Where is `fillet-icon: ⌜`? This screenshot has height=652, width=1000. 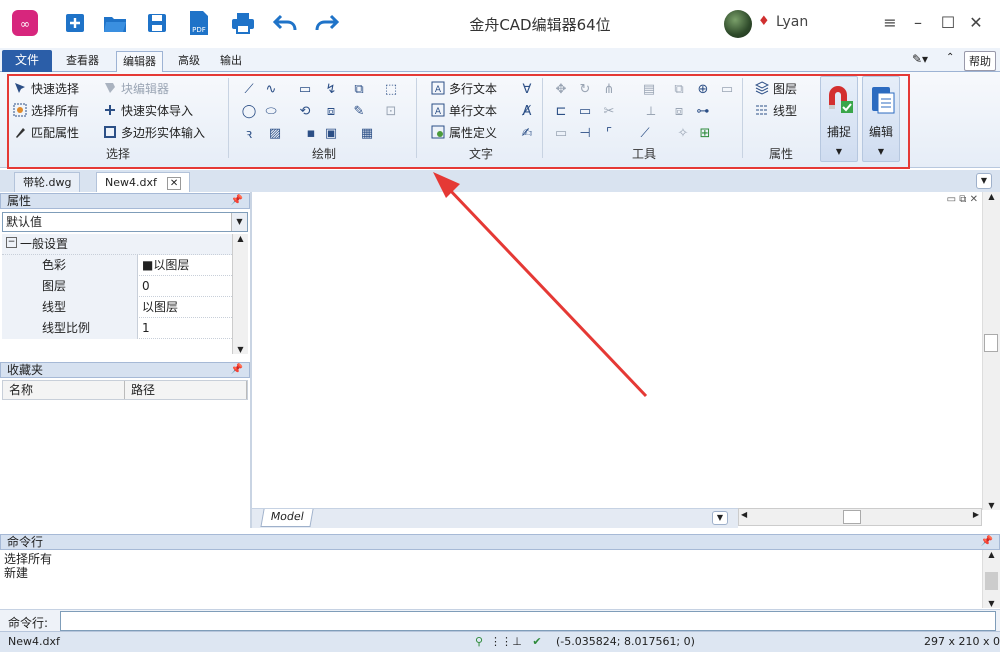 fillet-icon: ⌜ is located at coordinates (609, 133).